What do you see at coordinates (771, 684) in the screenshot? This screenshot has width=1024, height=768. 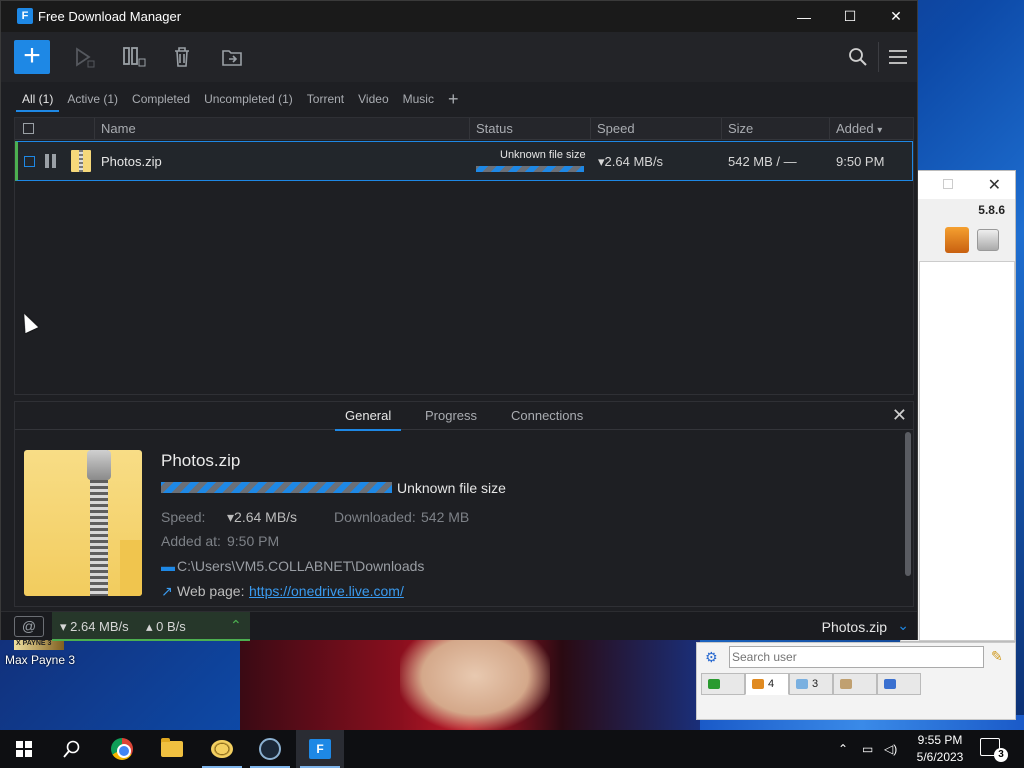 I see `users-count: 4` at bounding box center [771, 684].